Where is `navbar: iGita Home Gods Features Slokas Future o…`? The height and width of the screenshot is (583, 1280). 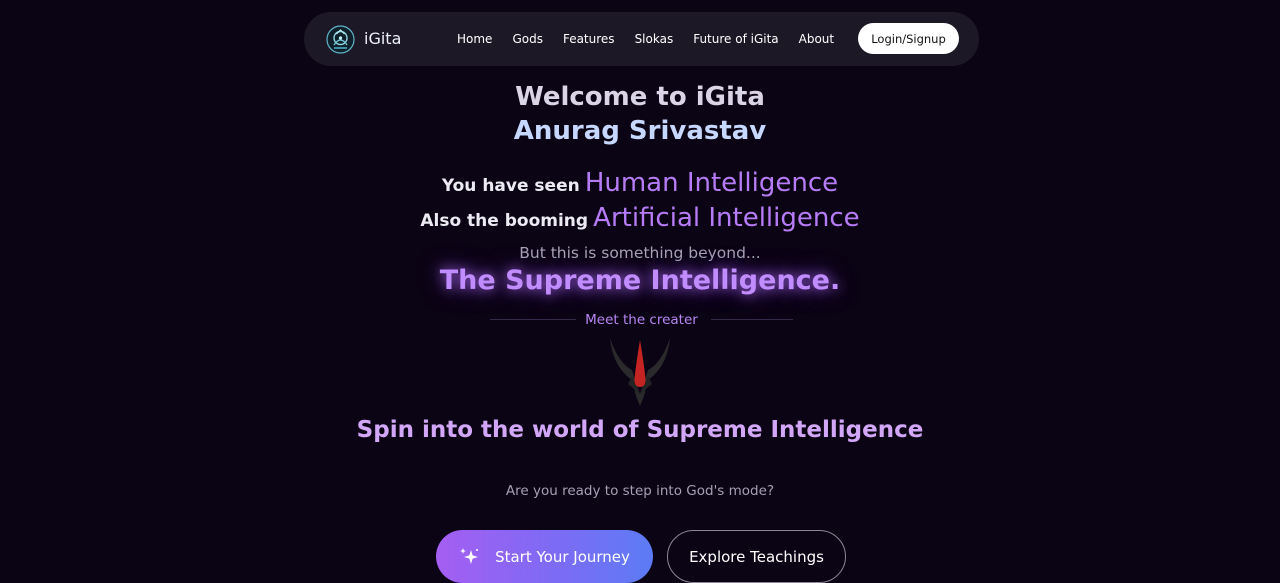 navbar: iGita Home Gods Features Slokas Future o… is located at coordinates (641, 39).